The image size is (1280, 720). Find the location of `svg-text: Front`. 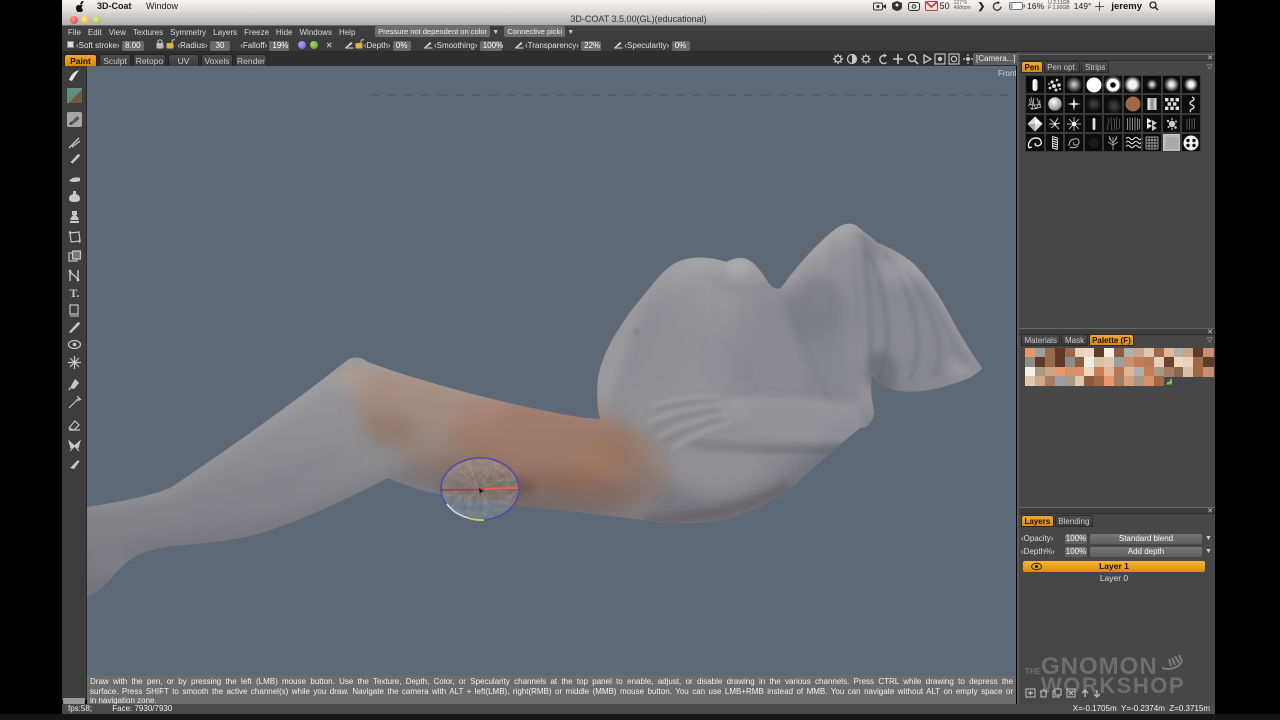

svg-text: Front is located at coordinates (1007, 73).